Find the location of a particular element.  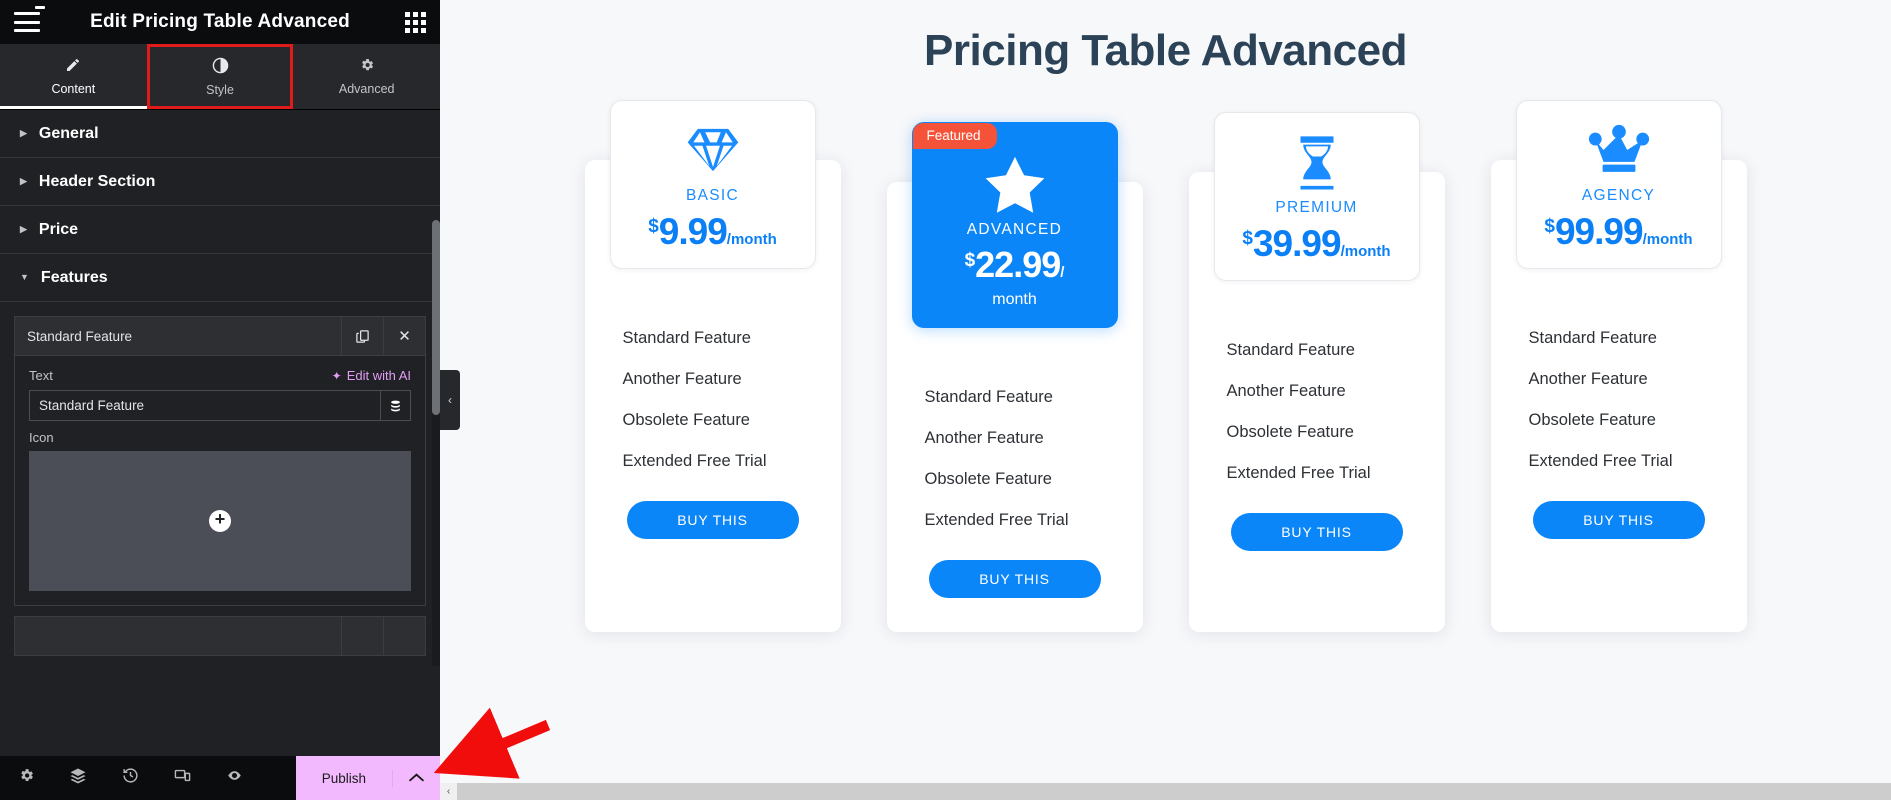

notification-dot is located at coordinates (40, 7).